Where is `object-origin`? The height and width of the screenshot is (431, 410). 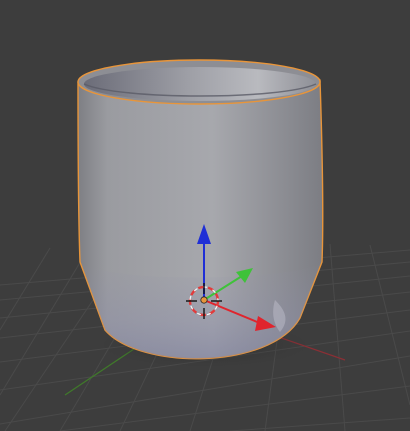
object-origin is located at coordinates (204, 300).